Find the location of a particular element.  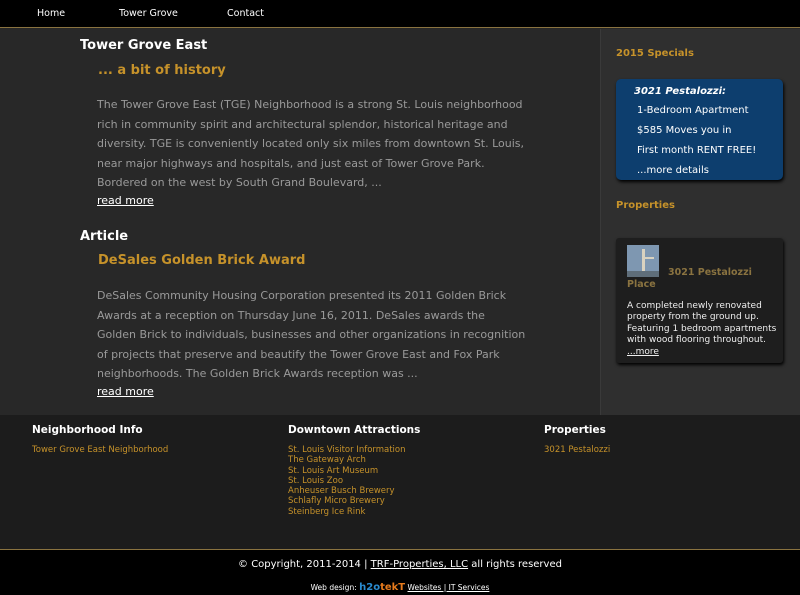

footer-heading-neighborhood: Neighborhood Info is located at coordinates (87, 430).